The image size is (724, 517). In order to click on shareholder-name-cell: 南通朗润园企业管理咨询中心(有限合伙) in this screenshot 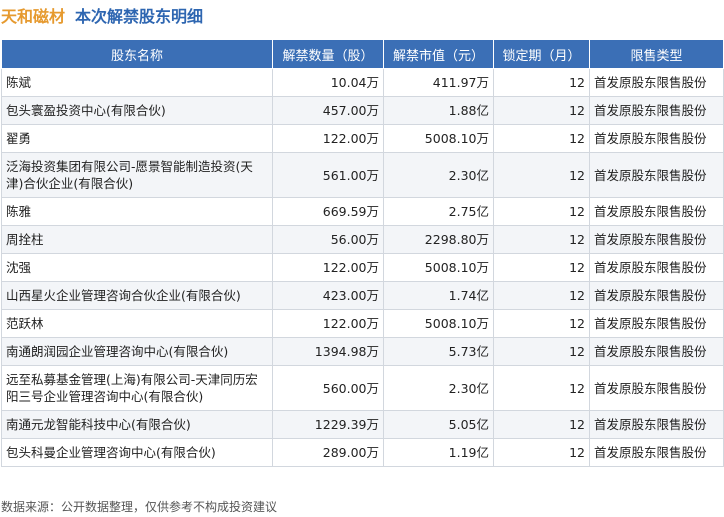, I will do `click(137, 351)`.